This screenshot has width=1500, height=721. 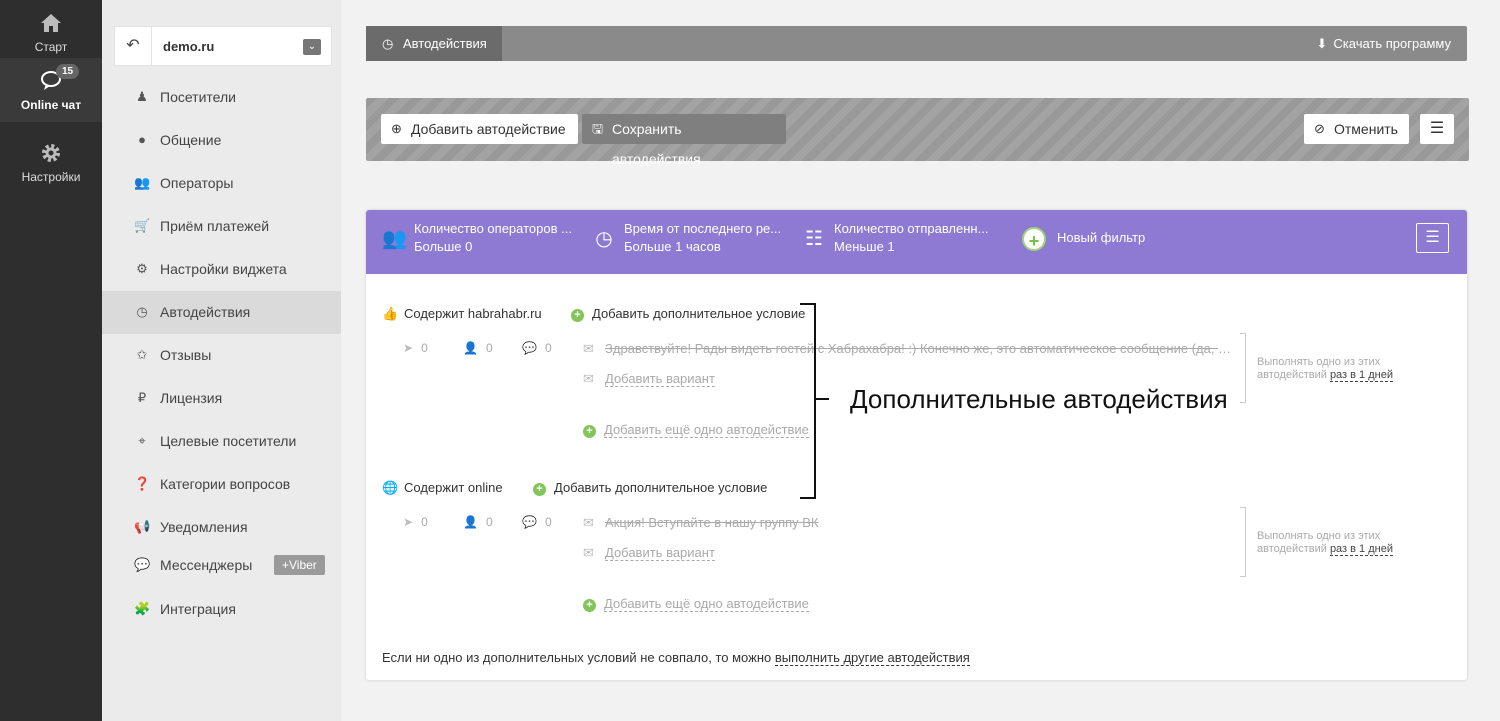 I want to click on sidebar-item-operators: 👥 Операторы, so click(x=221, y=183).